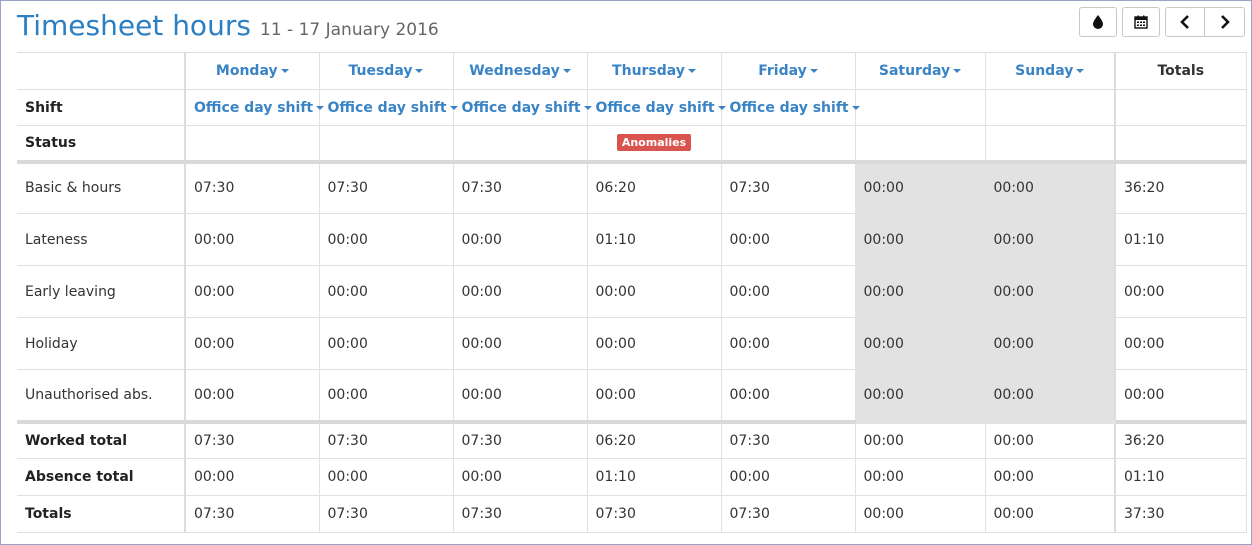 This screenshot has width=1252, height=545. I want to click on row-label: Holiday, so click(101, 343).